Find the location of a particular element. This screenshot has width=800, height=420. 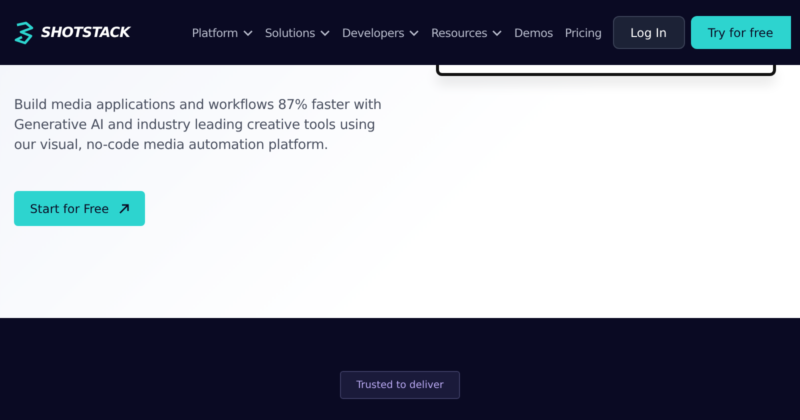

logo-icon is located at coordinates (24, 32).